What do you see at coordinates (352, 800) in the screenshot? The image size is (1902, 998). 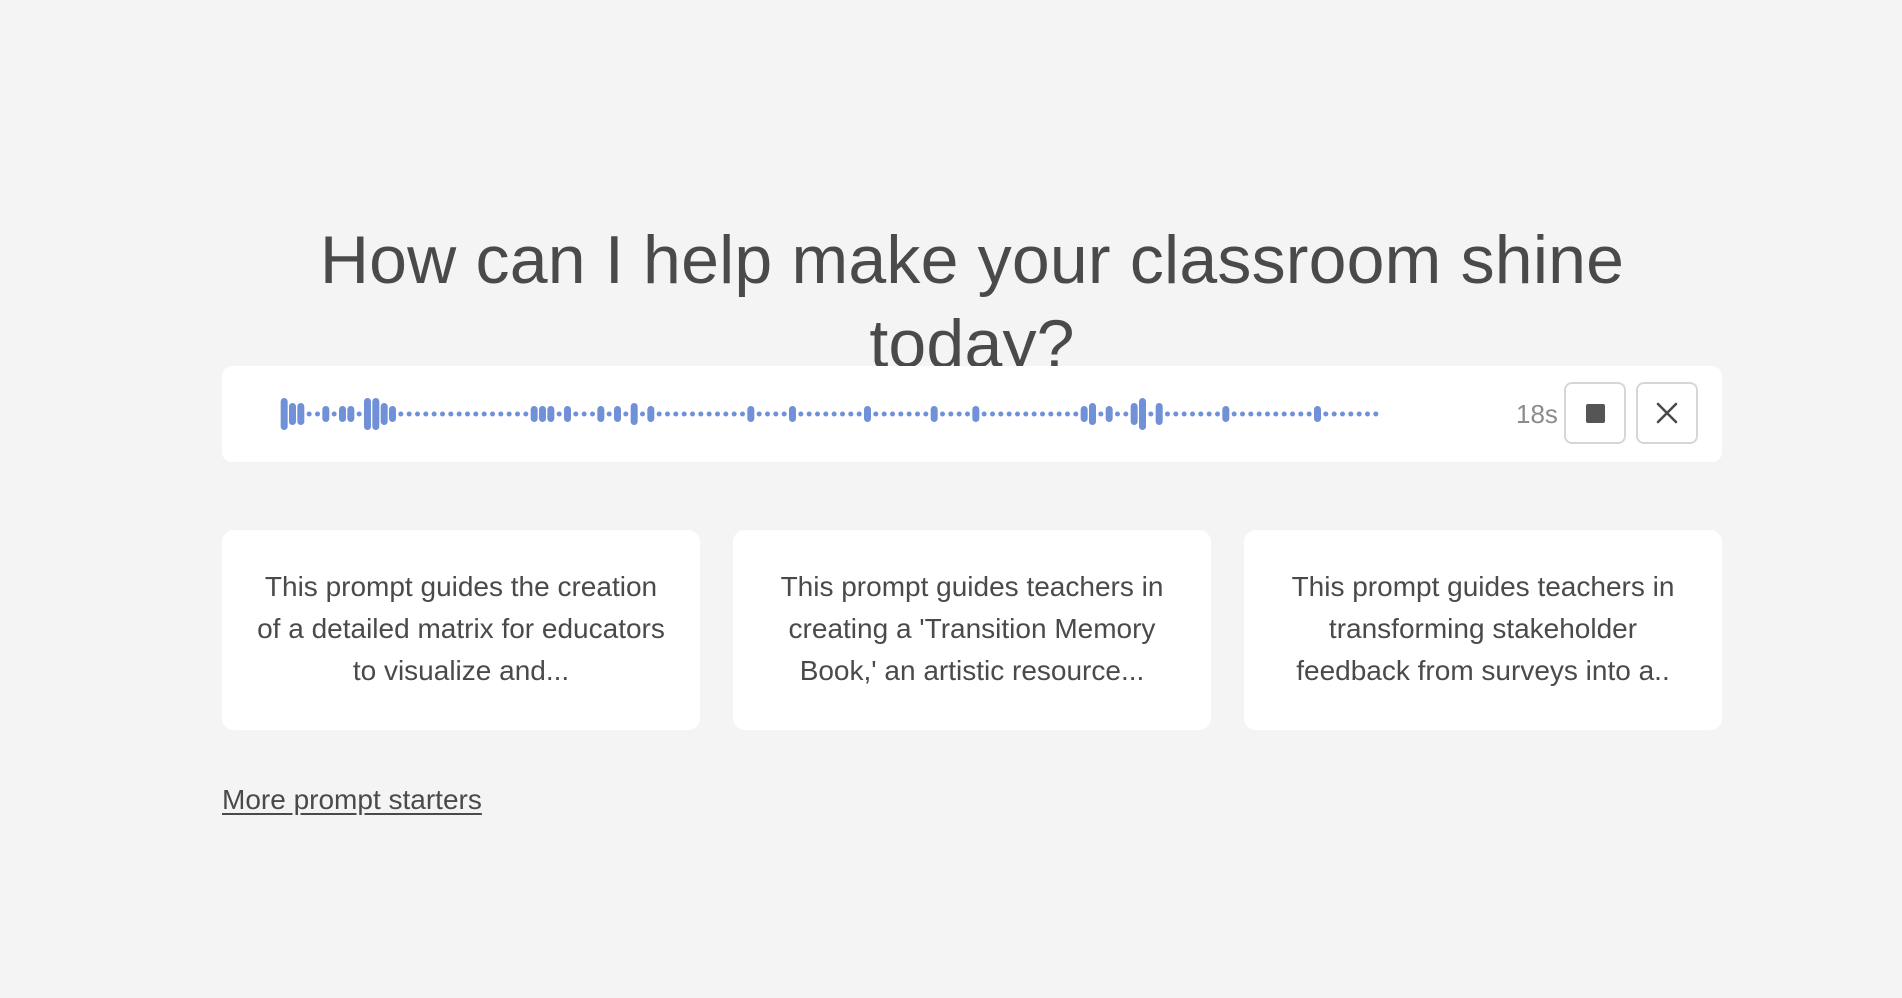 I see `more-prompt-starters-link: More prompt starters` at bounding box center [352, 800].